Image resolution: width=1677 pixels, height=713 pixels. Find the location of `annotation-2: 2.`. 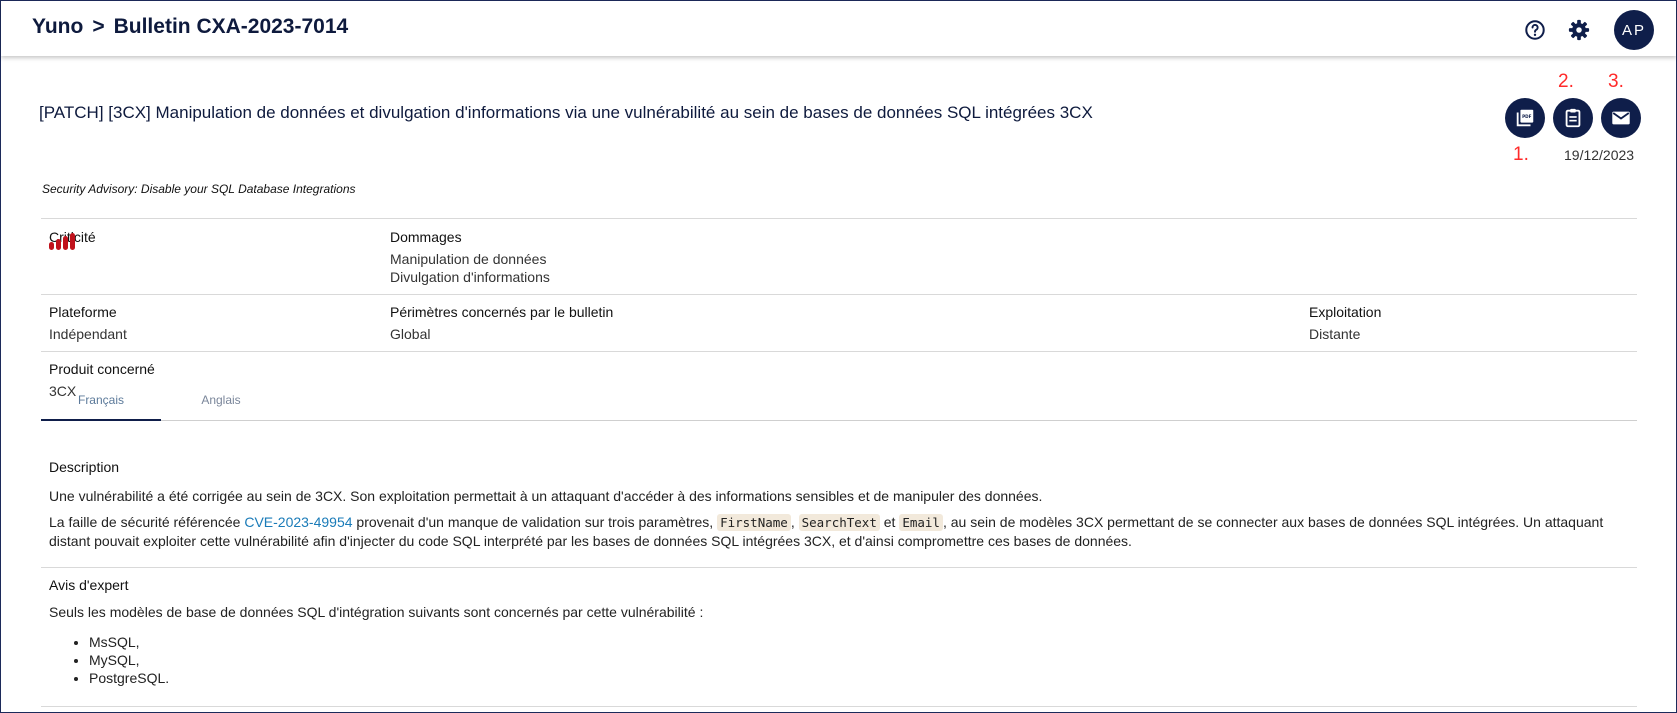

annotation-2: 2. is located at coordinates (1566, 81).